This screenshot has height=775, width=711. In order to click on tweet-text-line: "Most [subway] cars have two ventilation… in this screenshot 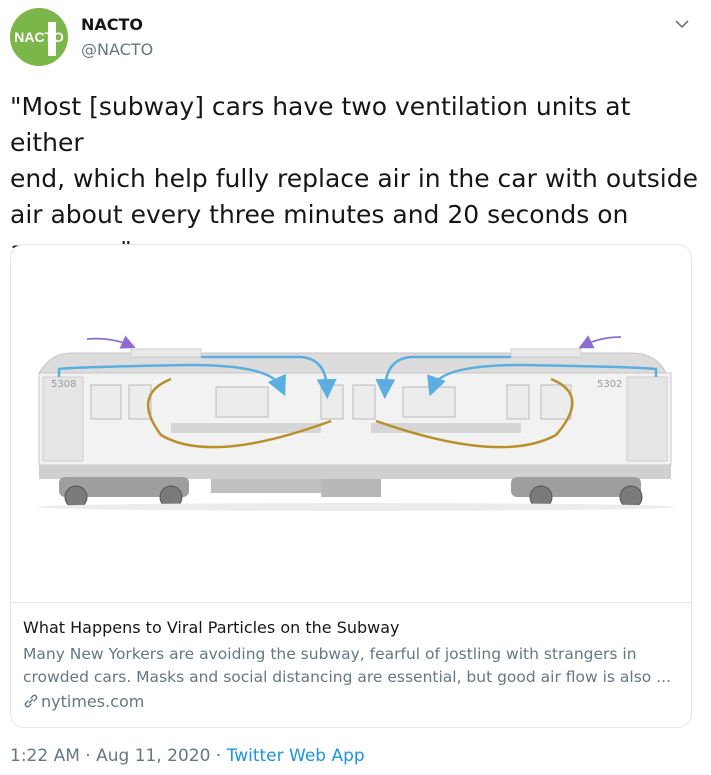, I will do `click(320, 124)`.